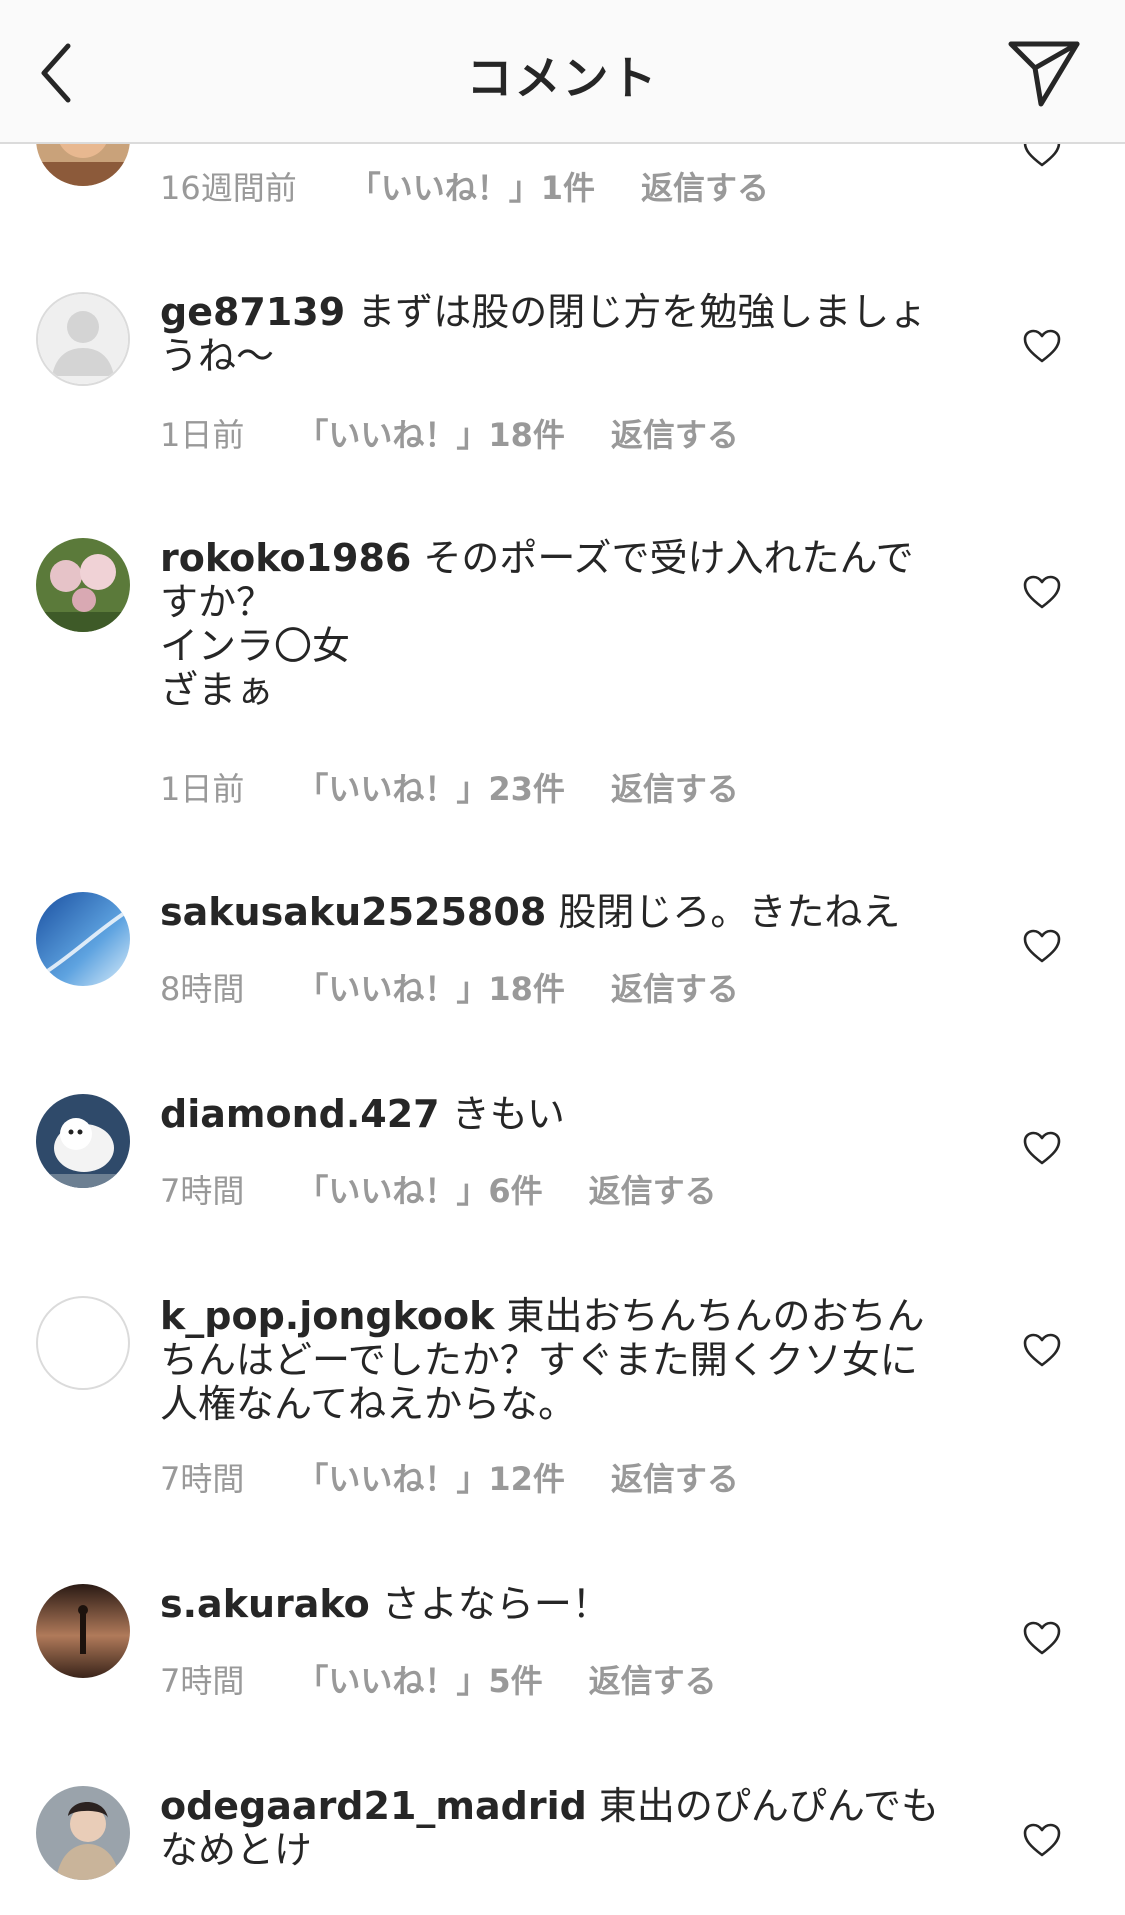 The height and width of the screenshot is (1915, 1125). Describe the element at coordinates (202, 989) in the screenshot. I see `comment-time: 8時間` at that location.